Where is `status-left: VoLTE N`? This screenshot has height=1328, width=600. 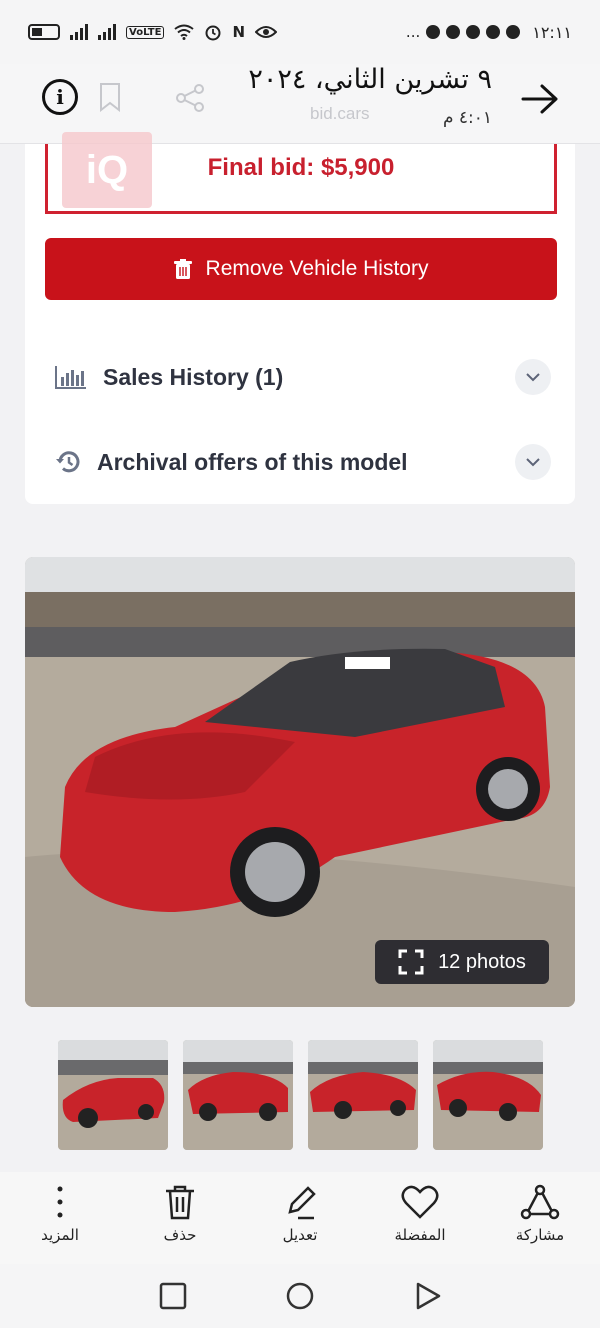 status-left: VoLTE N is located at coordinates (152, 32).